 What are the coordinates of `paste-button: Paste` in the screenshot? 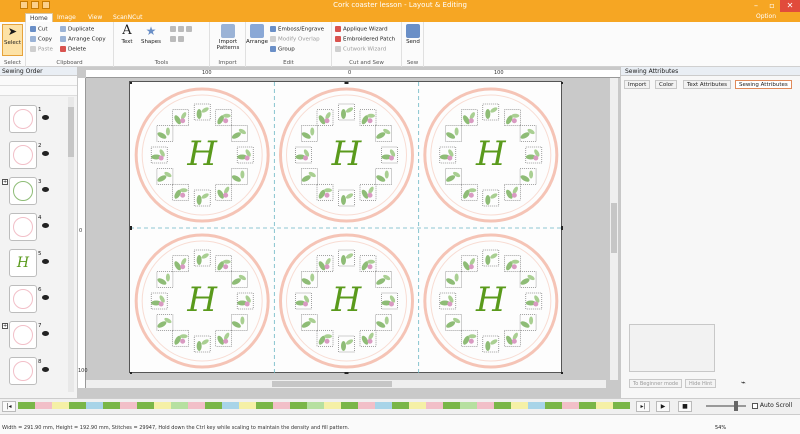 It's located at (41, 49).